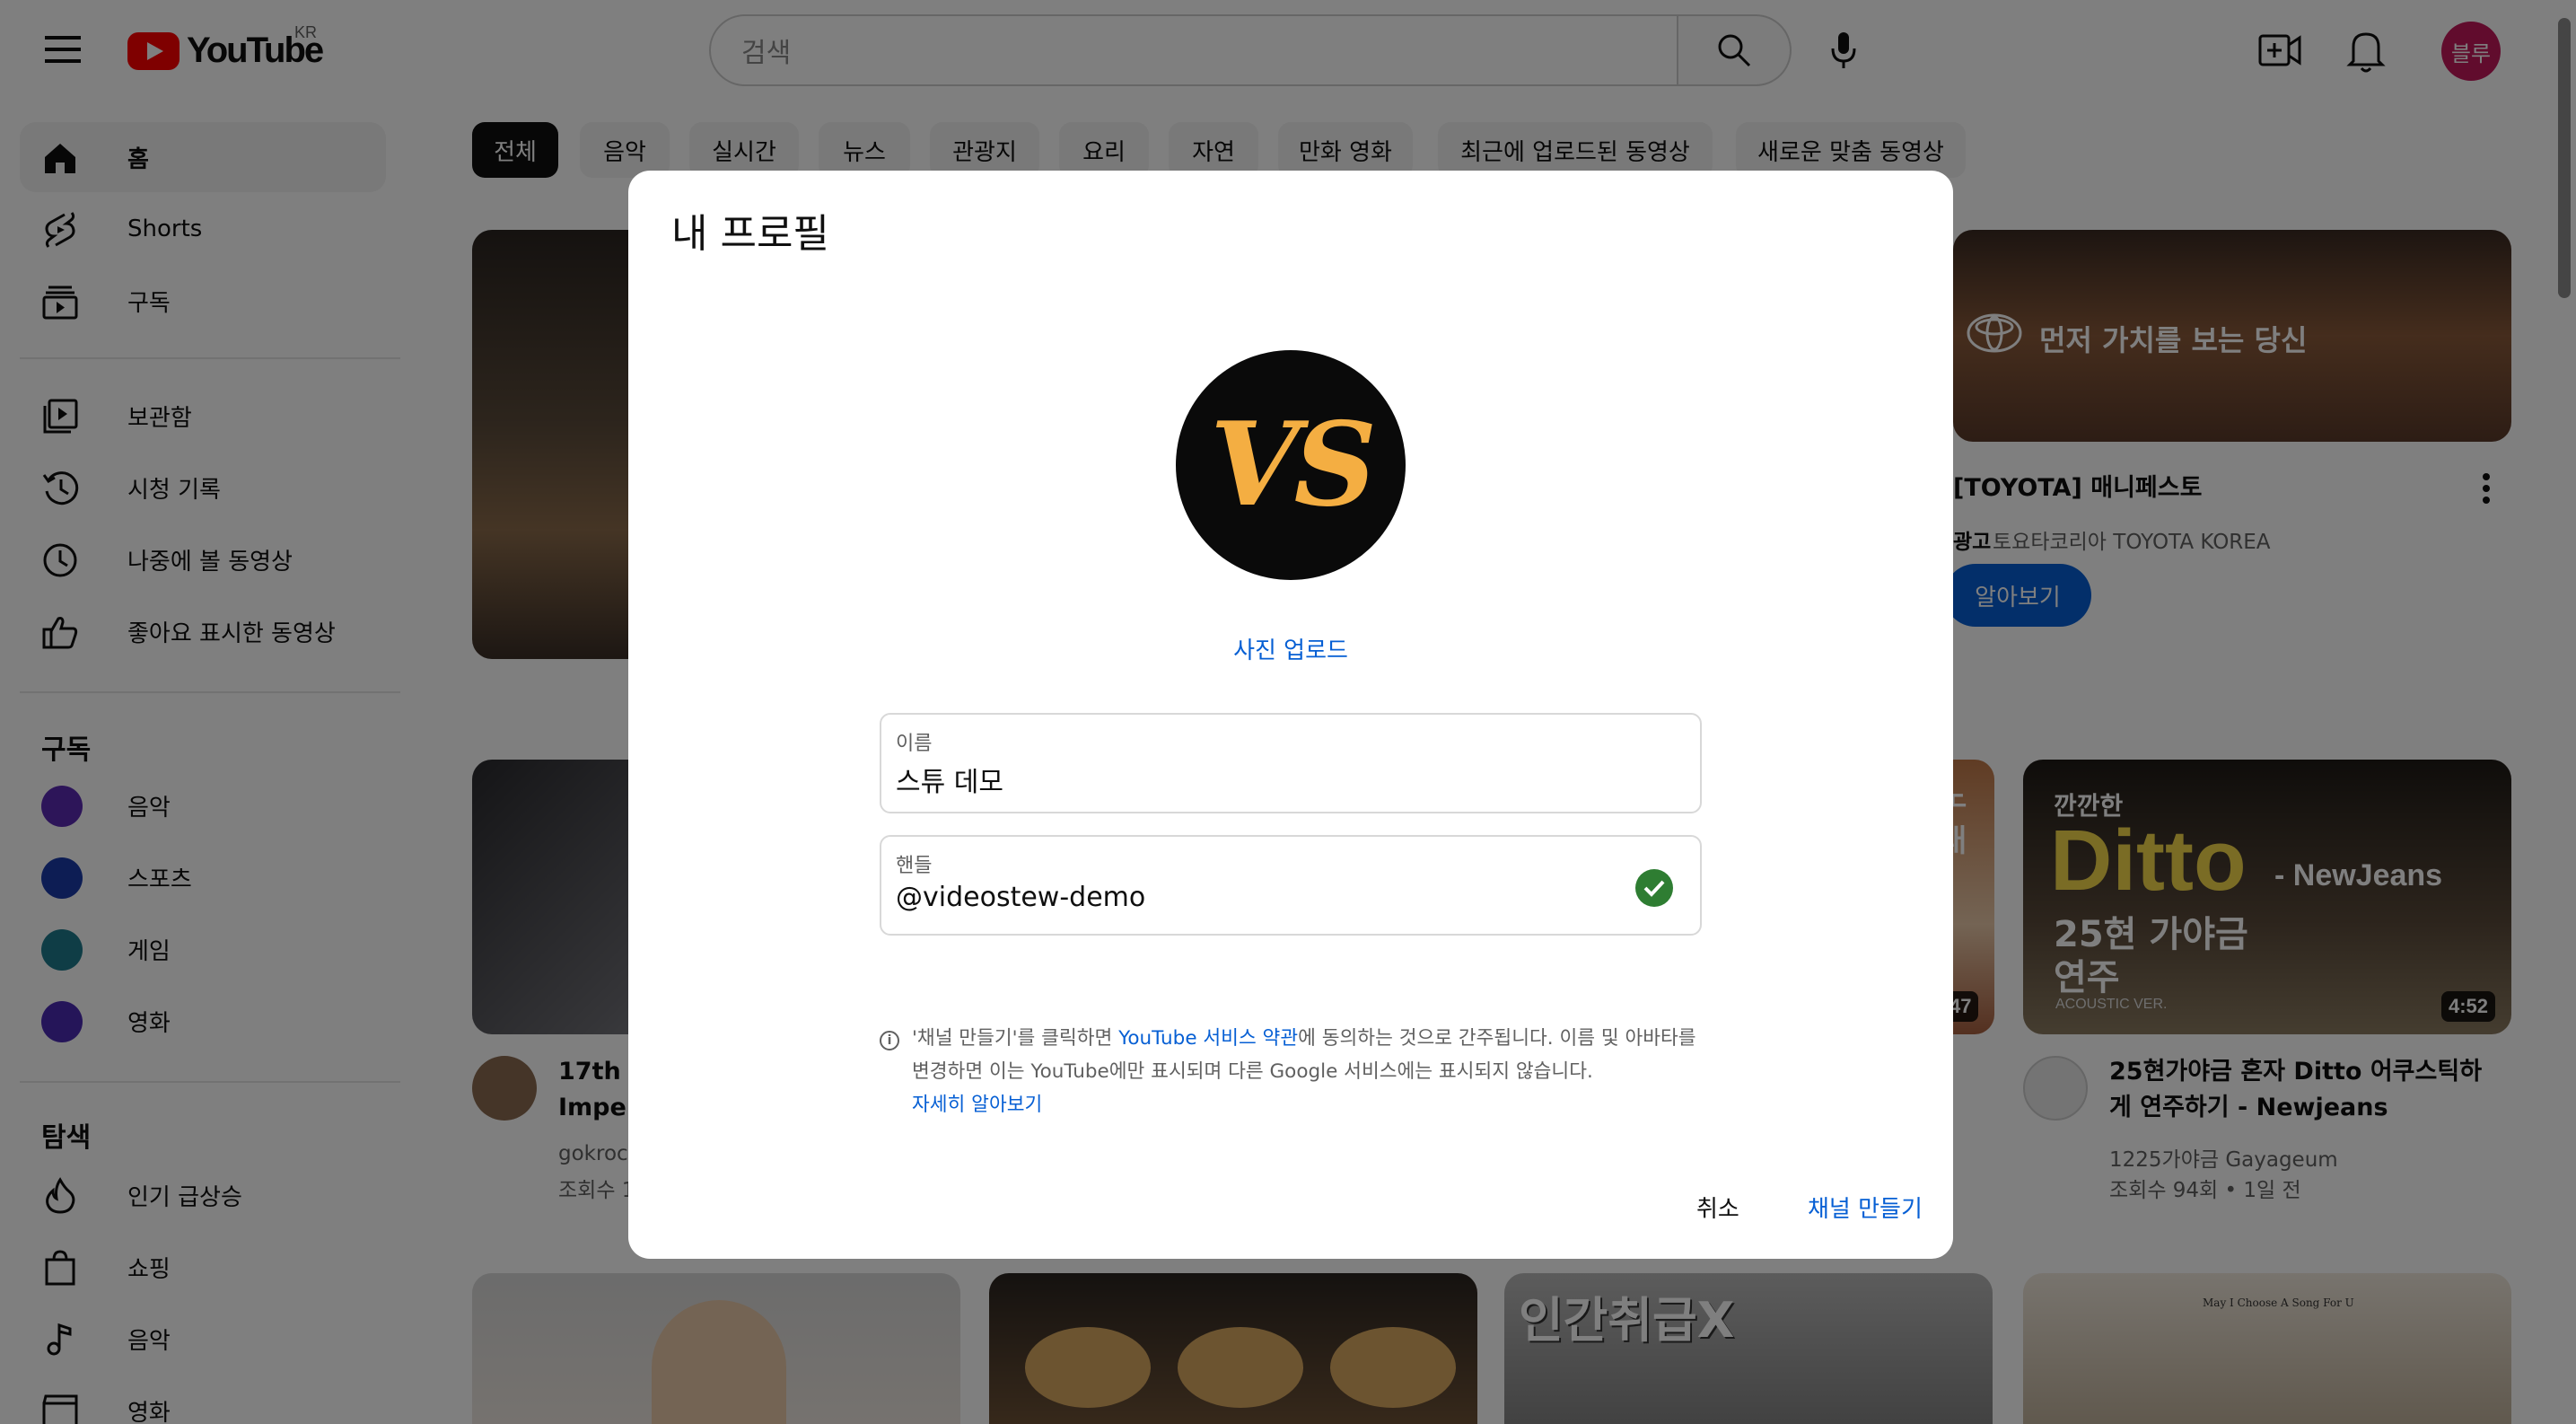  Describe the element at coordinates (1208, 1038) in the screenshot. I see `terms-of-service-link: YouTube 서비스 약관` at that location.